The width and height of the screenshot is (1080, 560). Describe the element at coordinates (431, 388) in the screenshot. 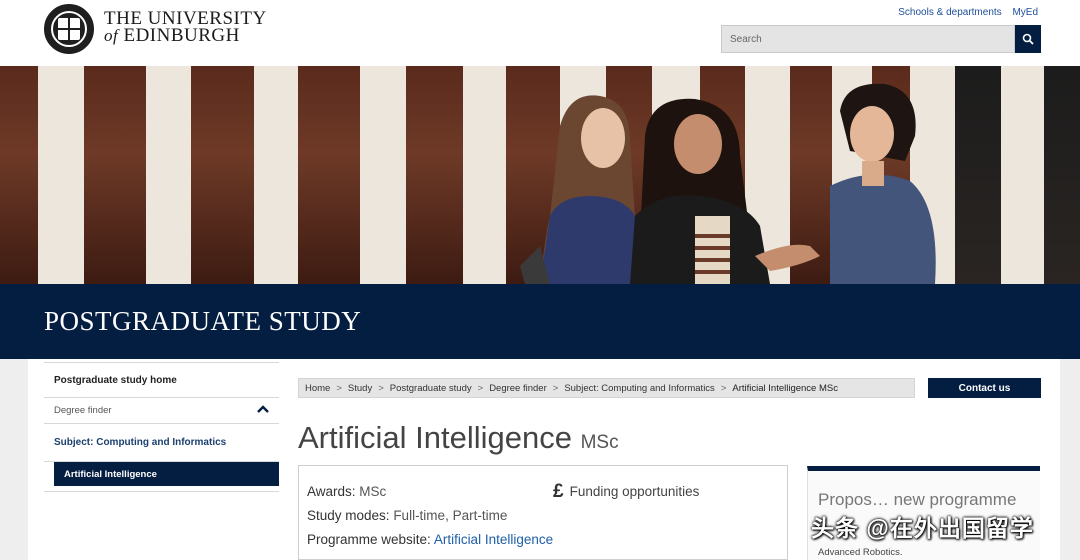

I see `breadcrumb-postgraduate-study: Postgraduate study` at that location.